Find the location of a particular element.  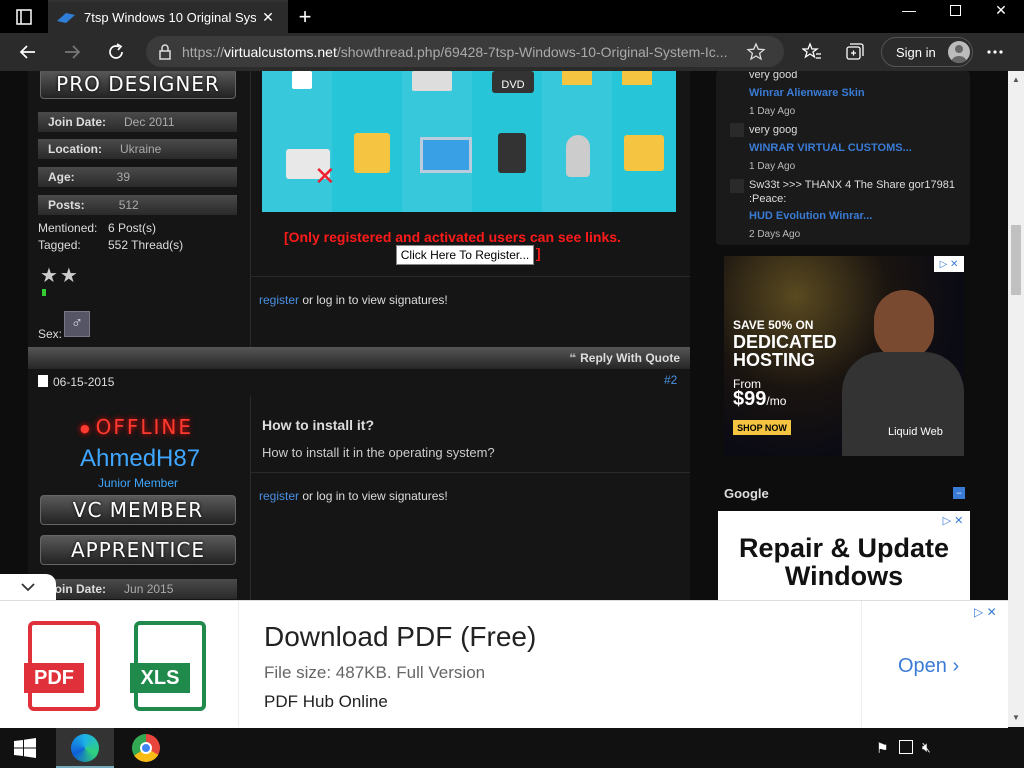

user-folder-icon is located at coordinates (644, 153).